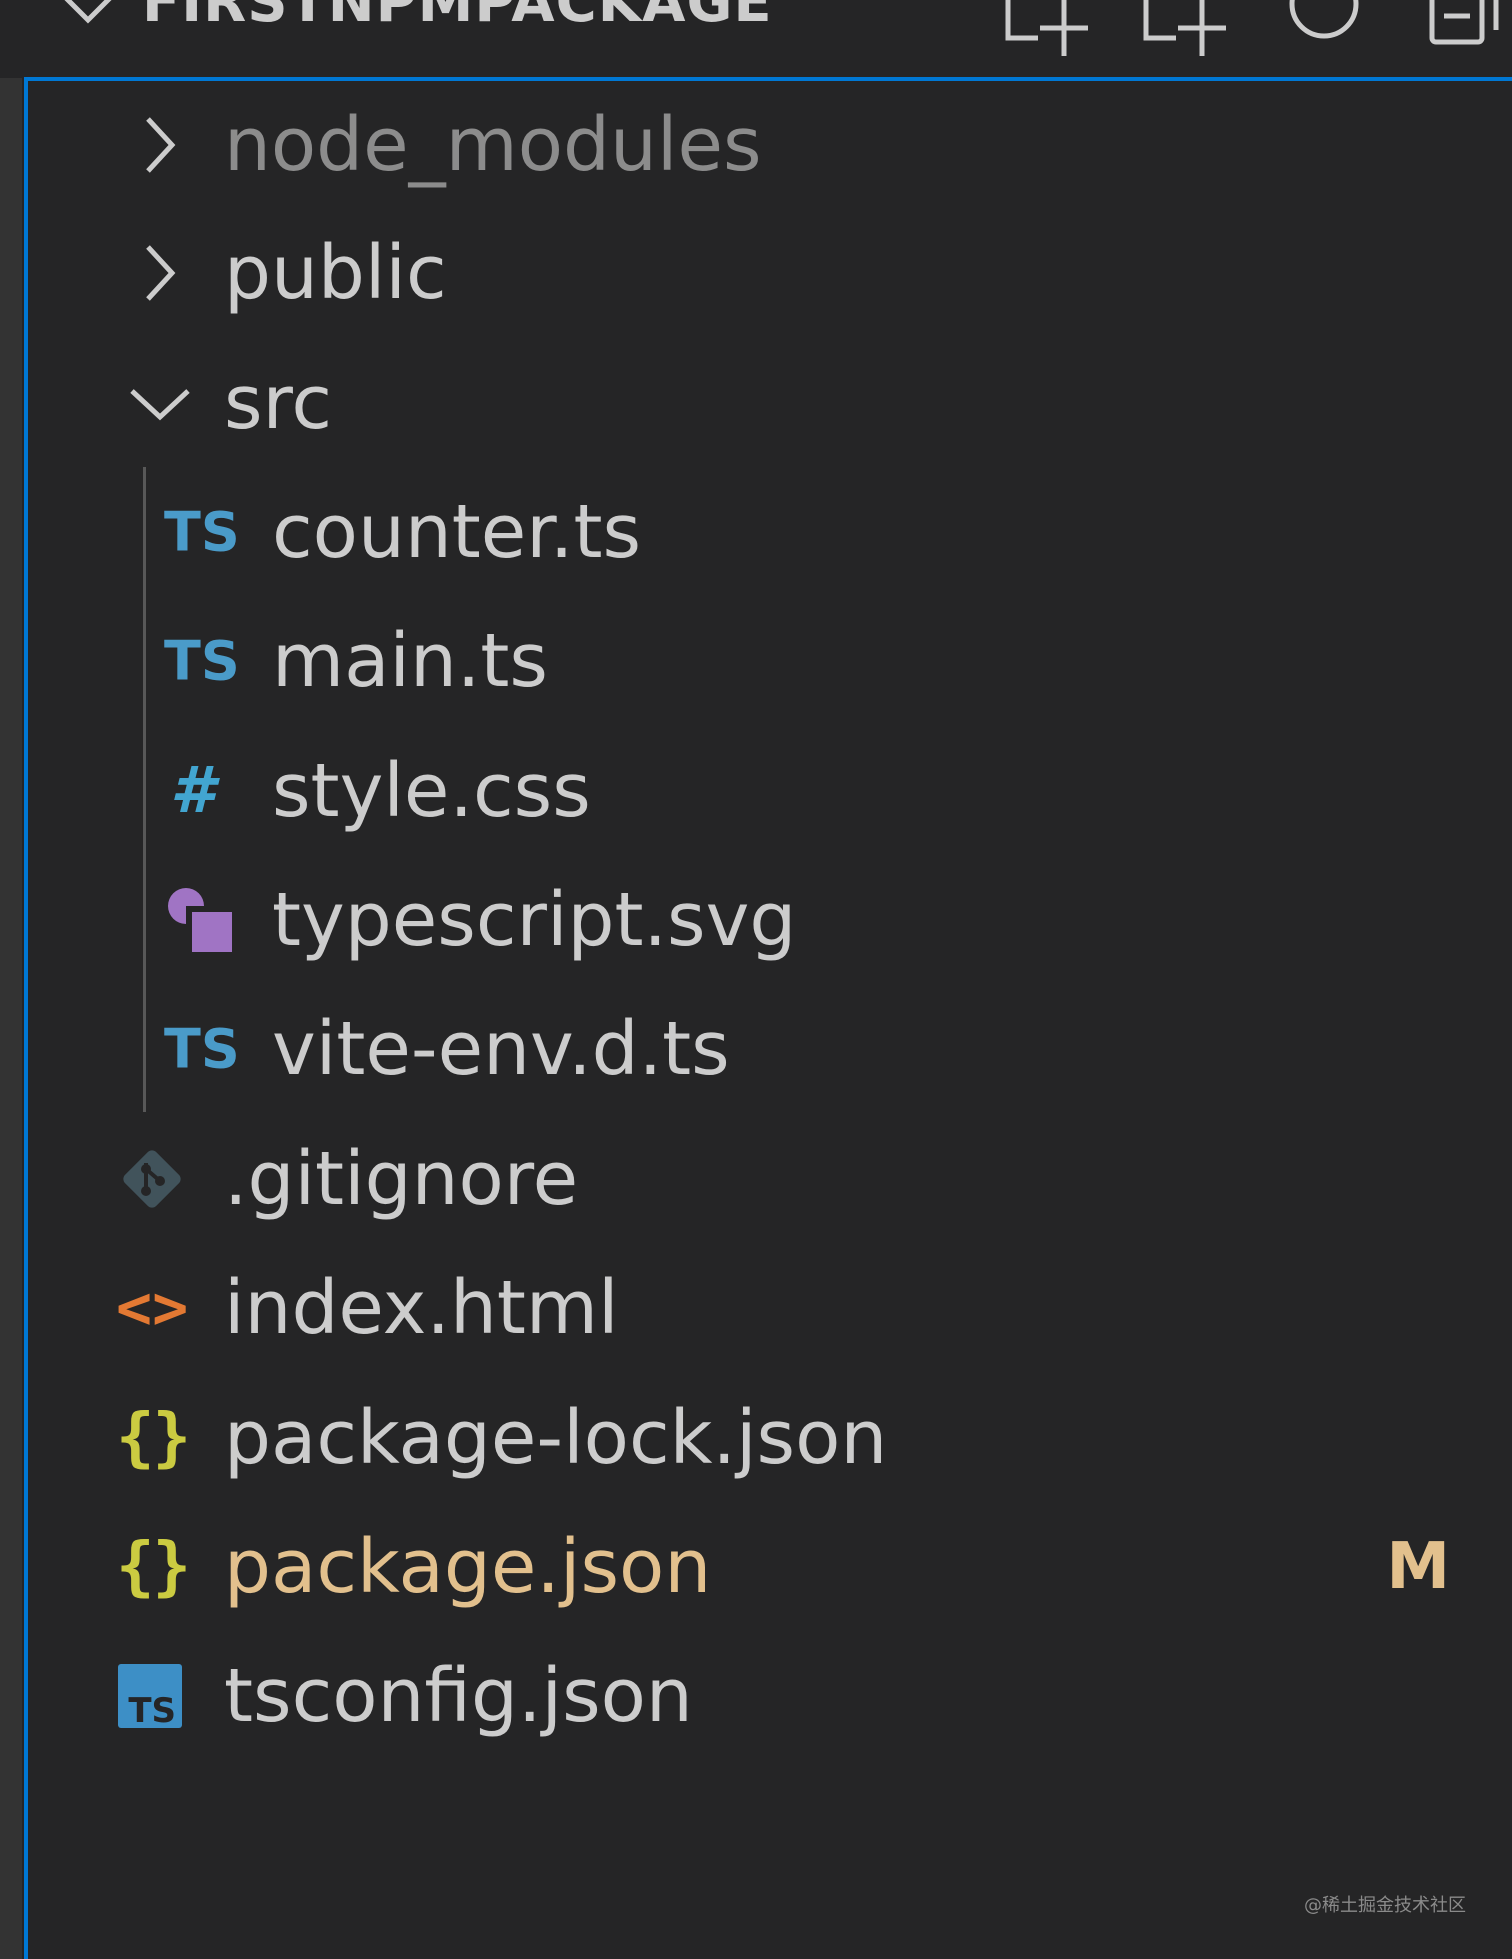 This screenshot has width=1512, height=1959. Describe the element at coordinates (756, 661) in the screenshot. I see `tree-item-main-ts: TS main.ts` at that location.